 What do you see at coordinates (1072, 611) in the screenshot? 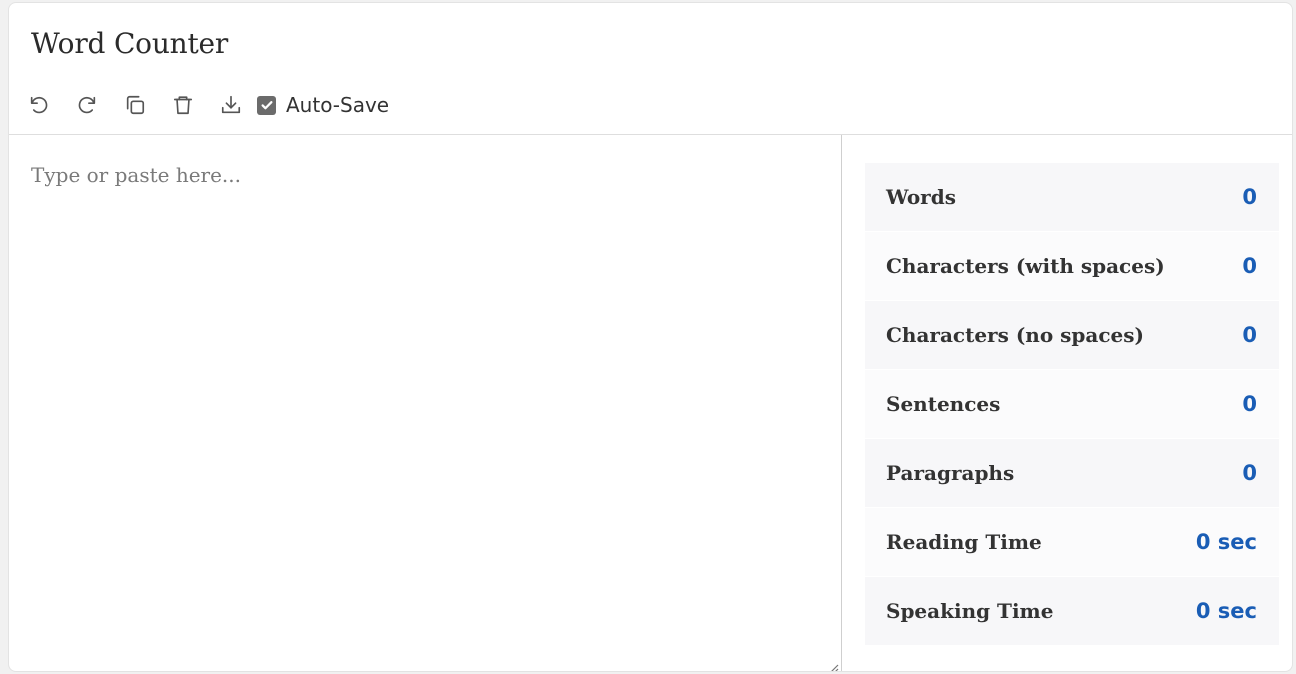
I see `stat-row-speaking-time: Speaking Time 0 sec` at bounding box center [1072, 611].